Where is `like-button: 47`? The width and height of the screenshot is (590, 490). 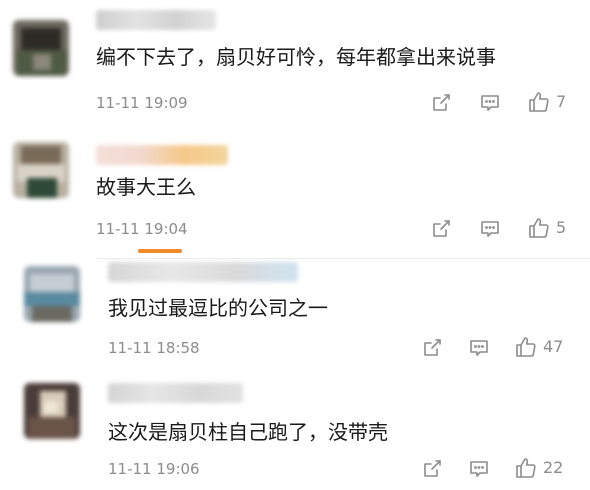
like-button: 47 is located at coordinates (538, 347).